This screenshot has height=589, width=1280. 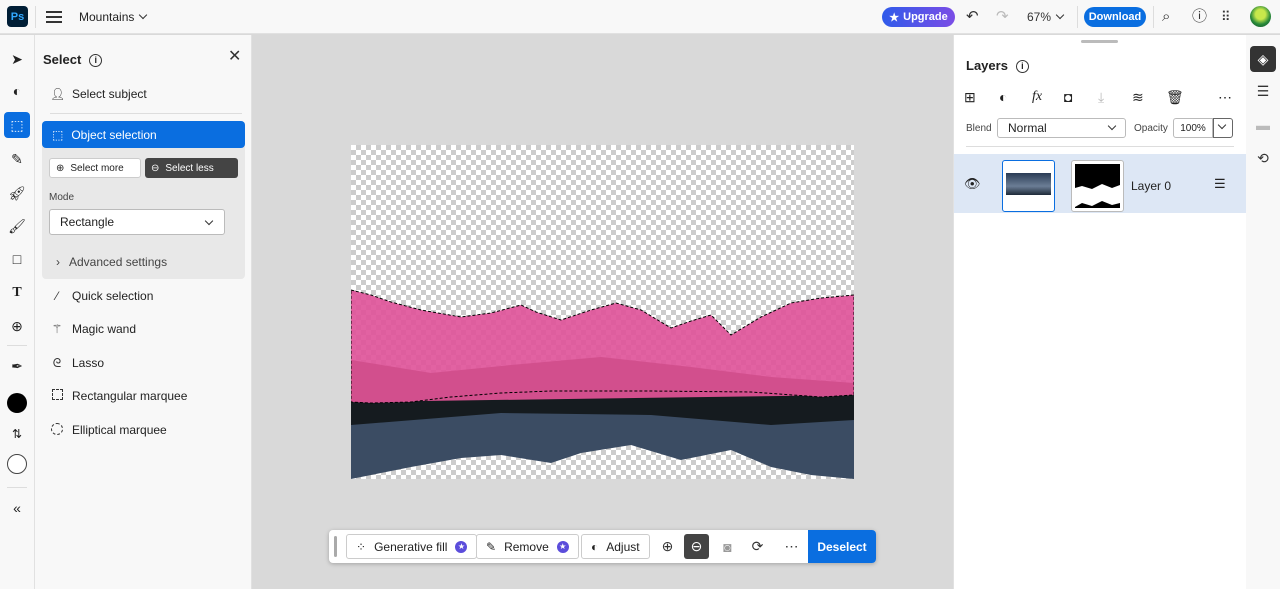 I want to click on document-title-dropdown: Mountains, so click(x=113, y=17).